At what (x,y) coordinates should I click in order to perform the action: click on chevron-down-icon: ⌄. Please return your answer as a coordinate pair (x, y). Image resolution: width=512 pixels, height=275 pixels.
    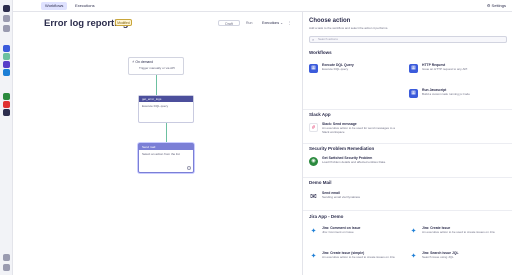
    Looking at the image, I should click on (282, 23).